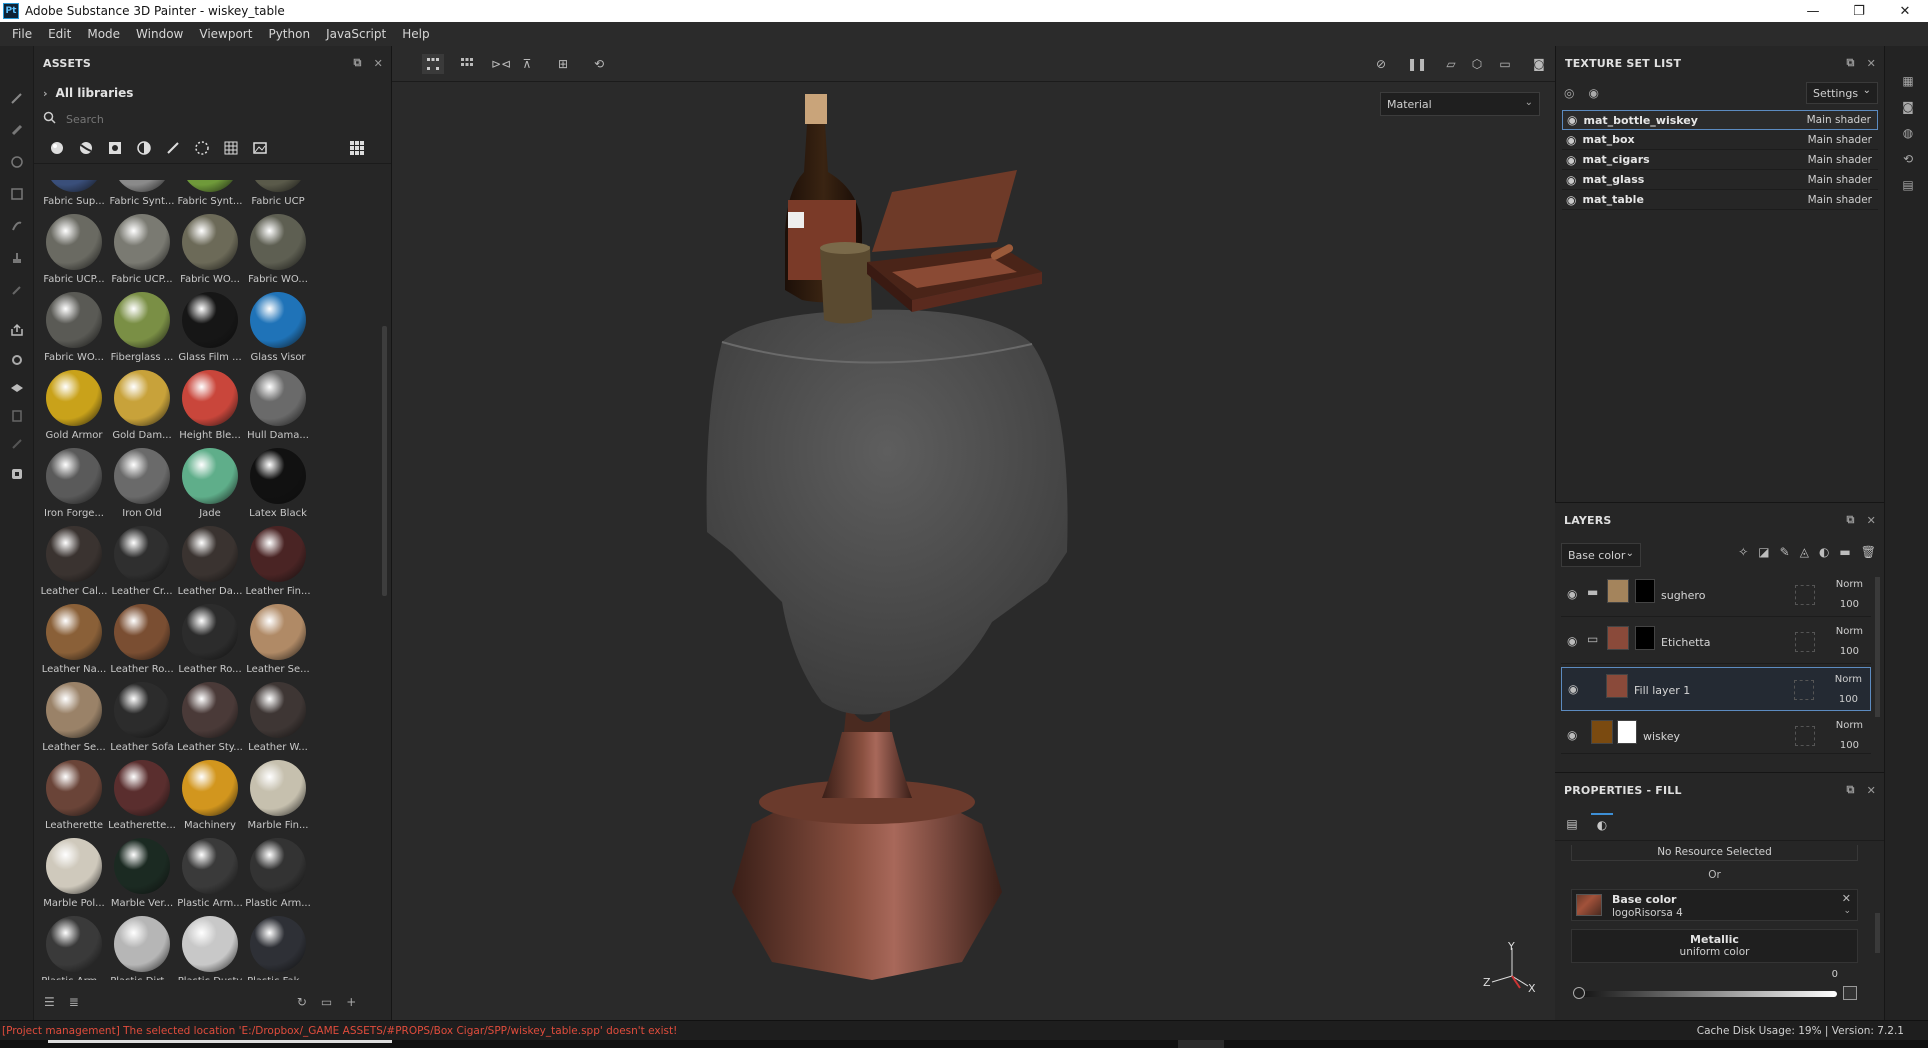 The width and height of the screenshot is (1928, 1048). I want to click on slider-reset-icon, so click(1850, 993).